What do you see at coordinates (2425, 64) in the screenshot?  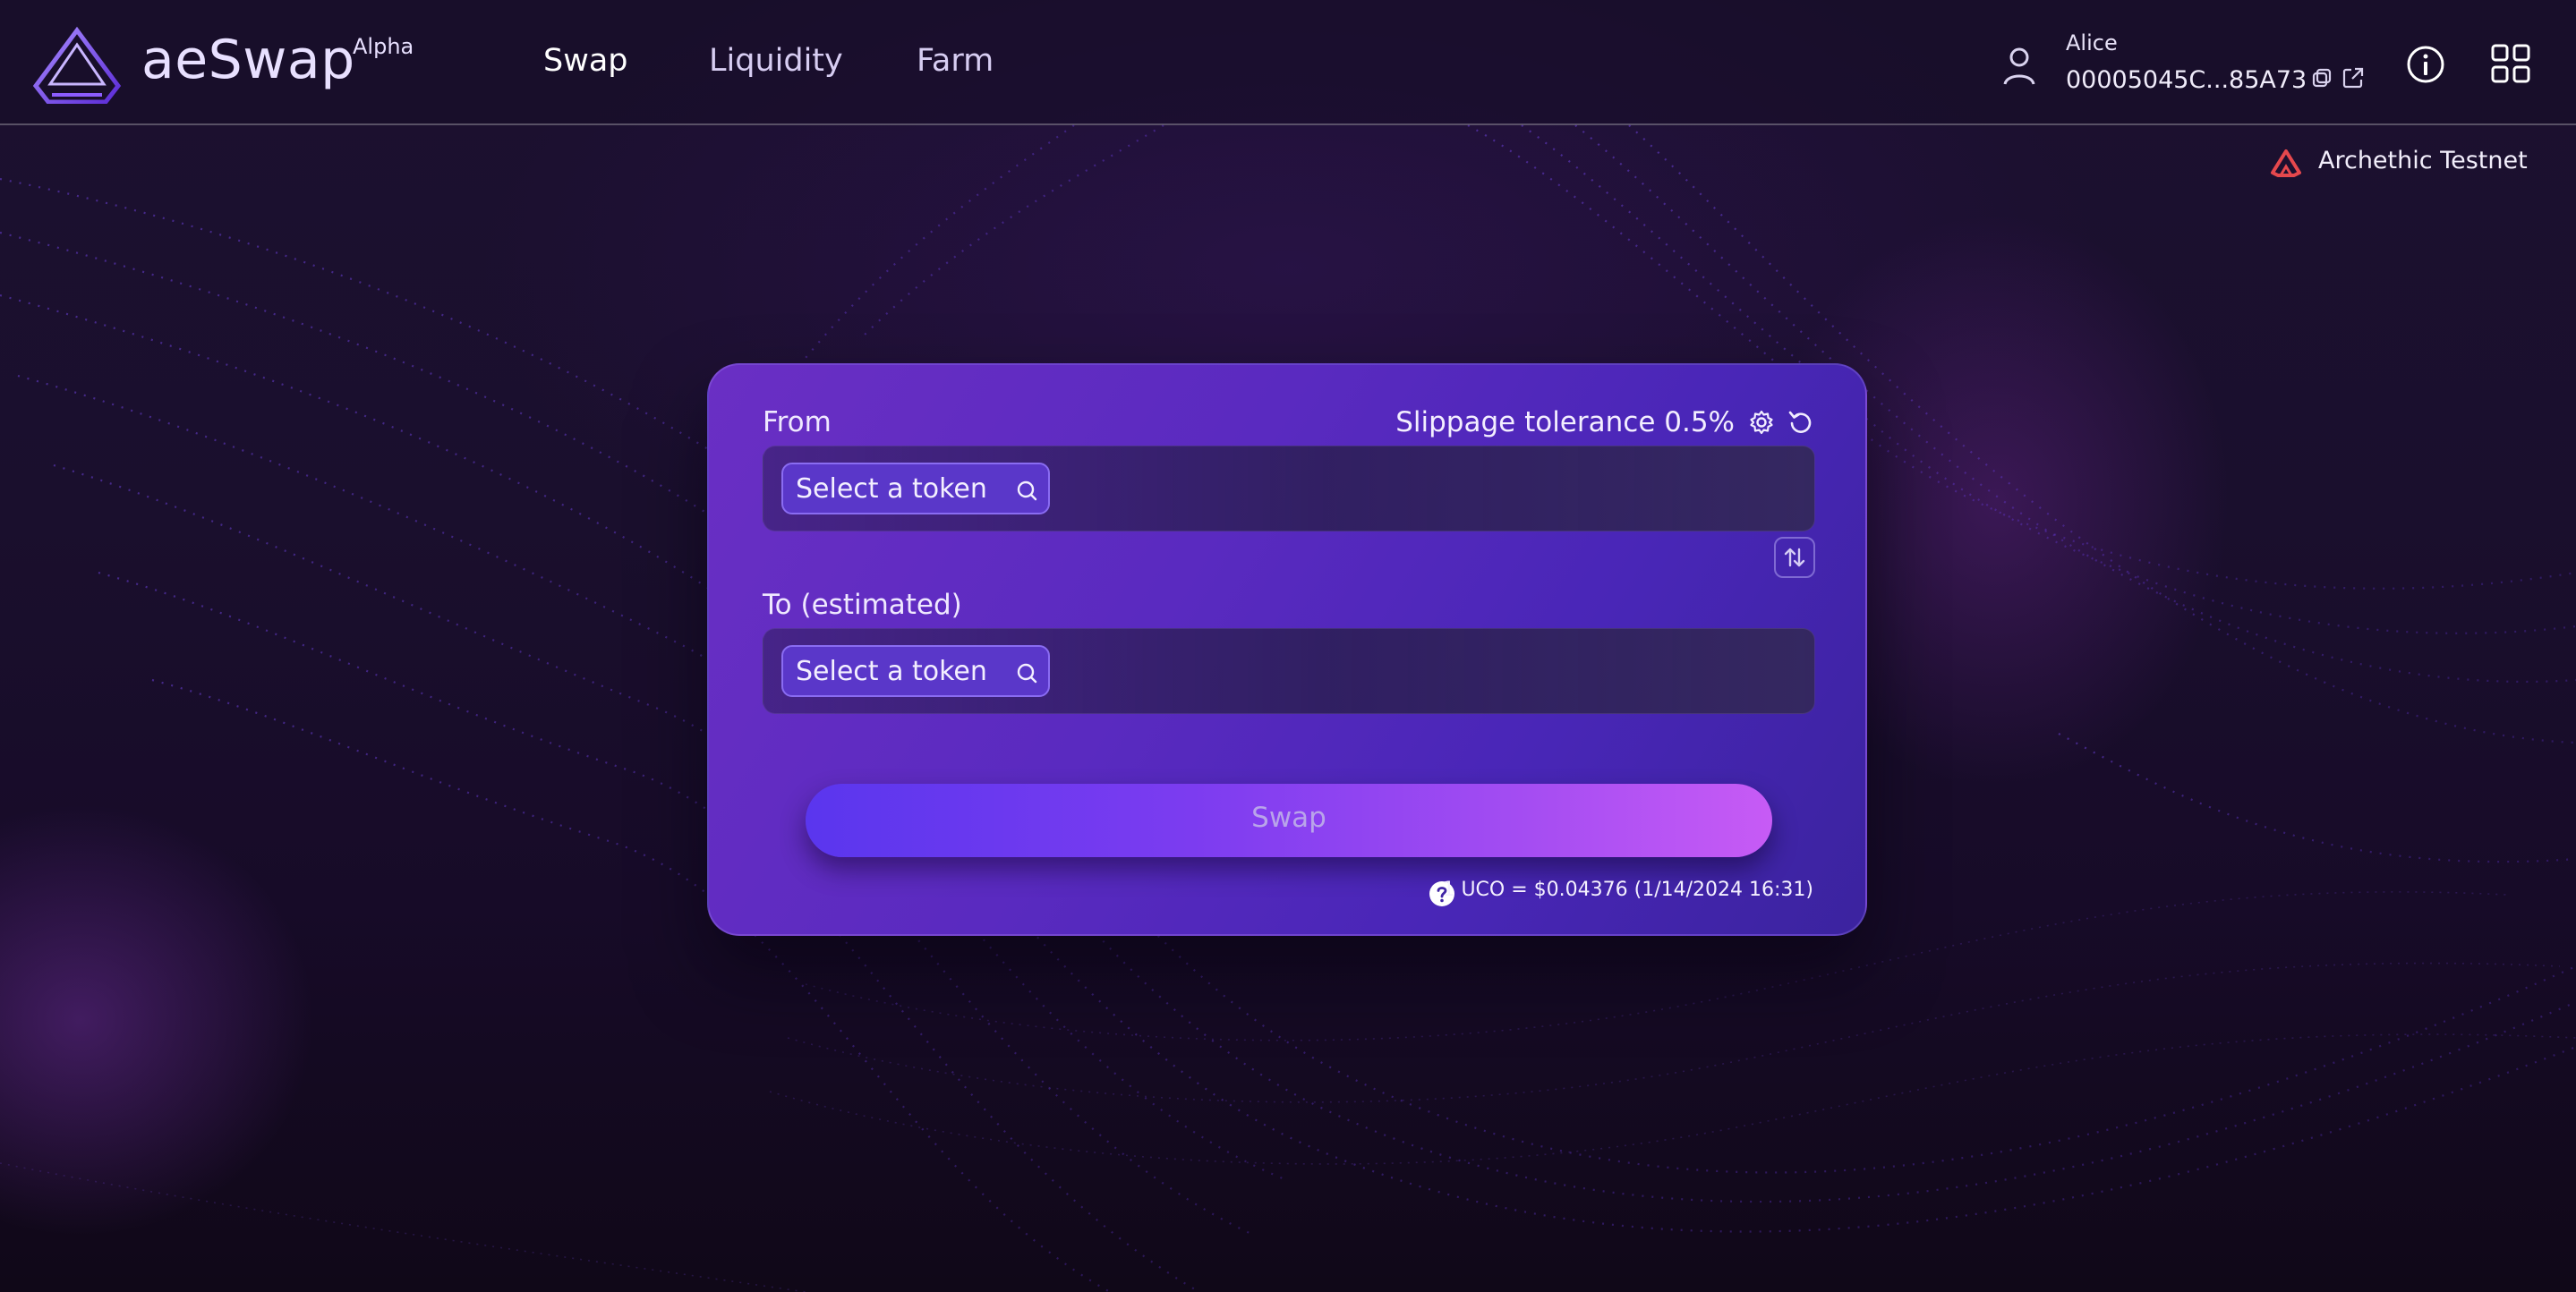 I see `info-icon` at bounding box center [2425, 64].